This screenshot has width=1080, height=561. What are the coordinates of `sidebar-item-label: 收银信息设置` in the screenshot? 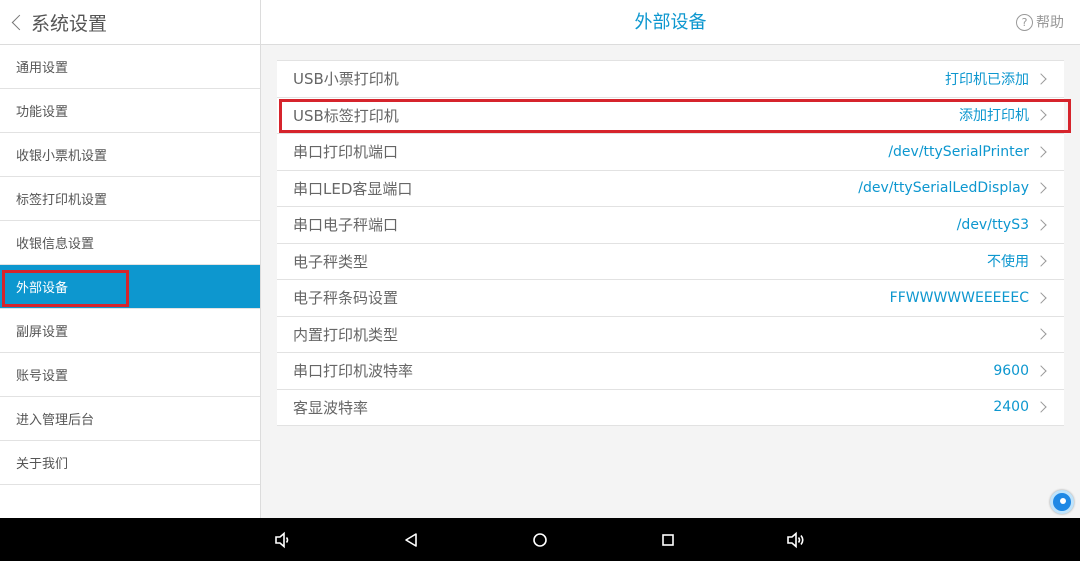 It's located at (55, 244).